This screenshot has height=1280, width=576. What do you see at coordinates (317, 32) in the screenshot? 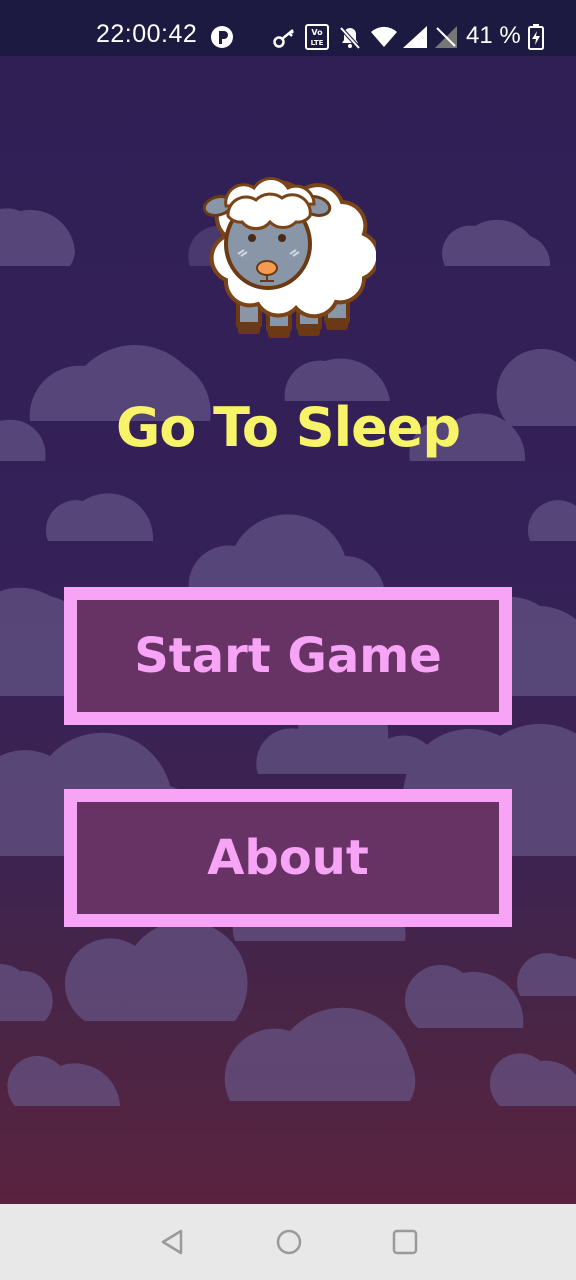
I see `svg-text: Vo` at bounding box center [317, 32].